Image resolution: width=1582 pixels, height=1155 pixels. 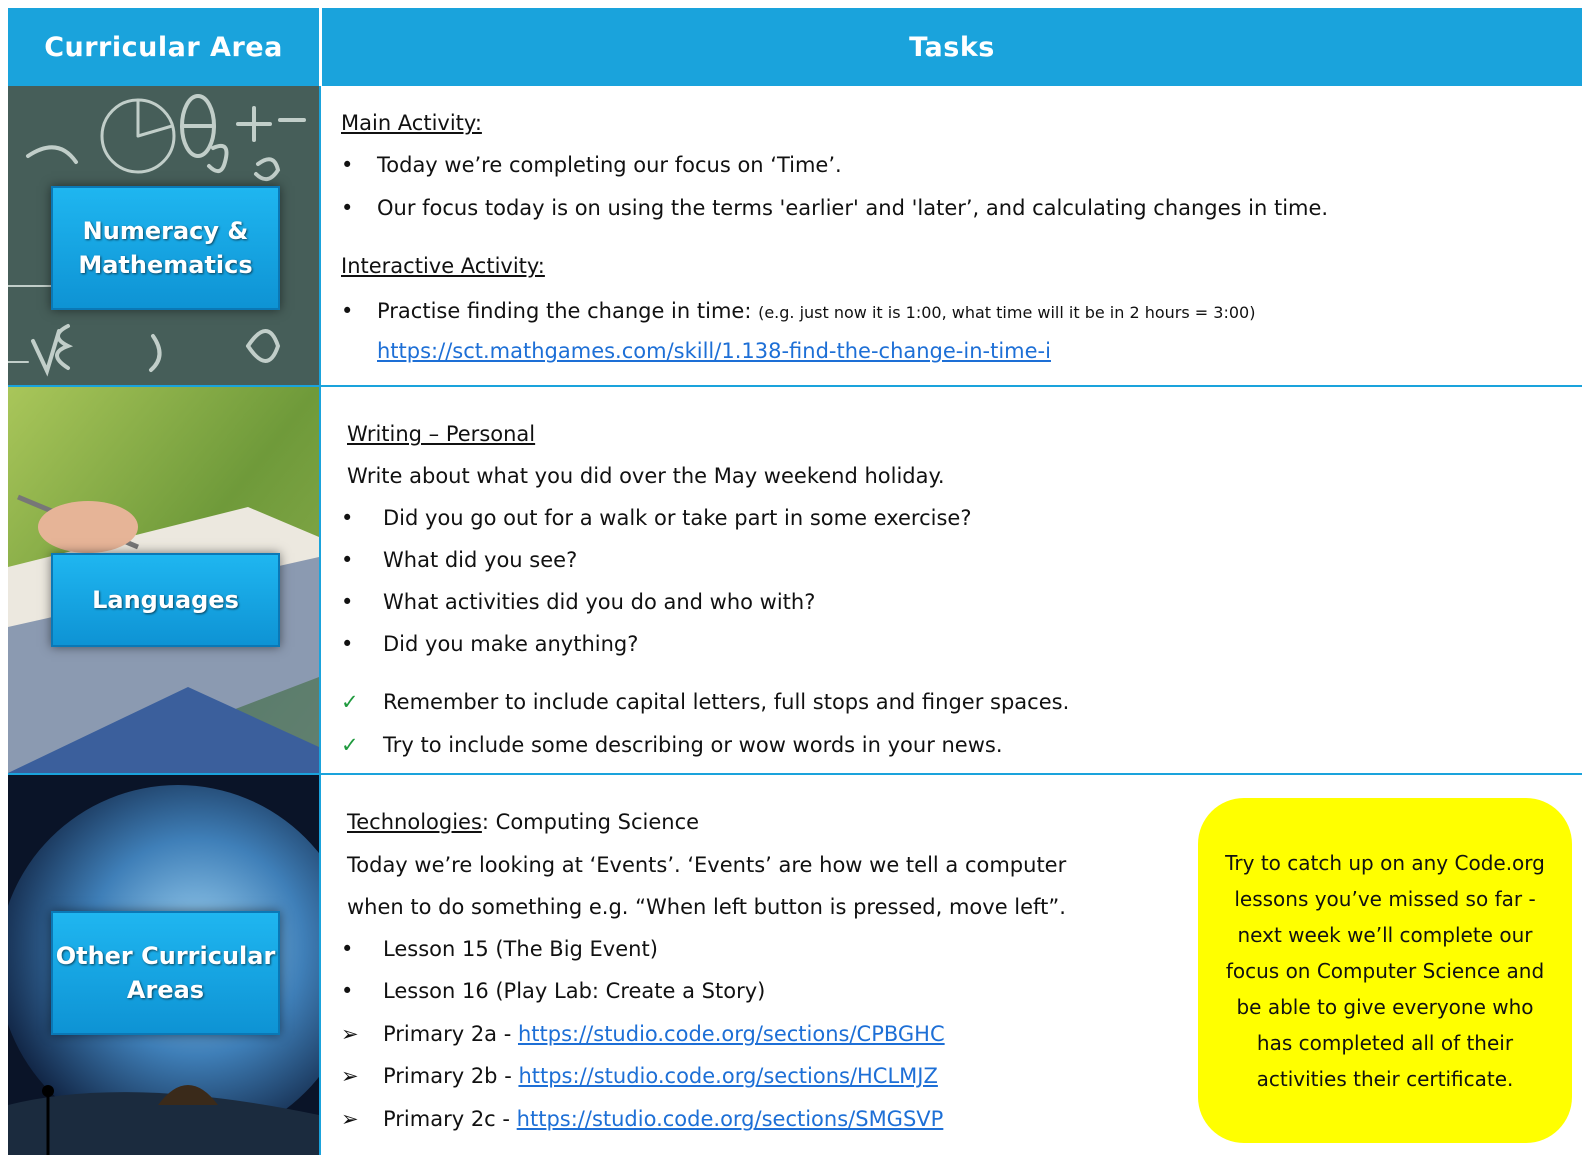 I want to click on list-item: • Lesson 16 (Play Lab: Create a Story), so click(x=553, y=991).